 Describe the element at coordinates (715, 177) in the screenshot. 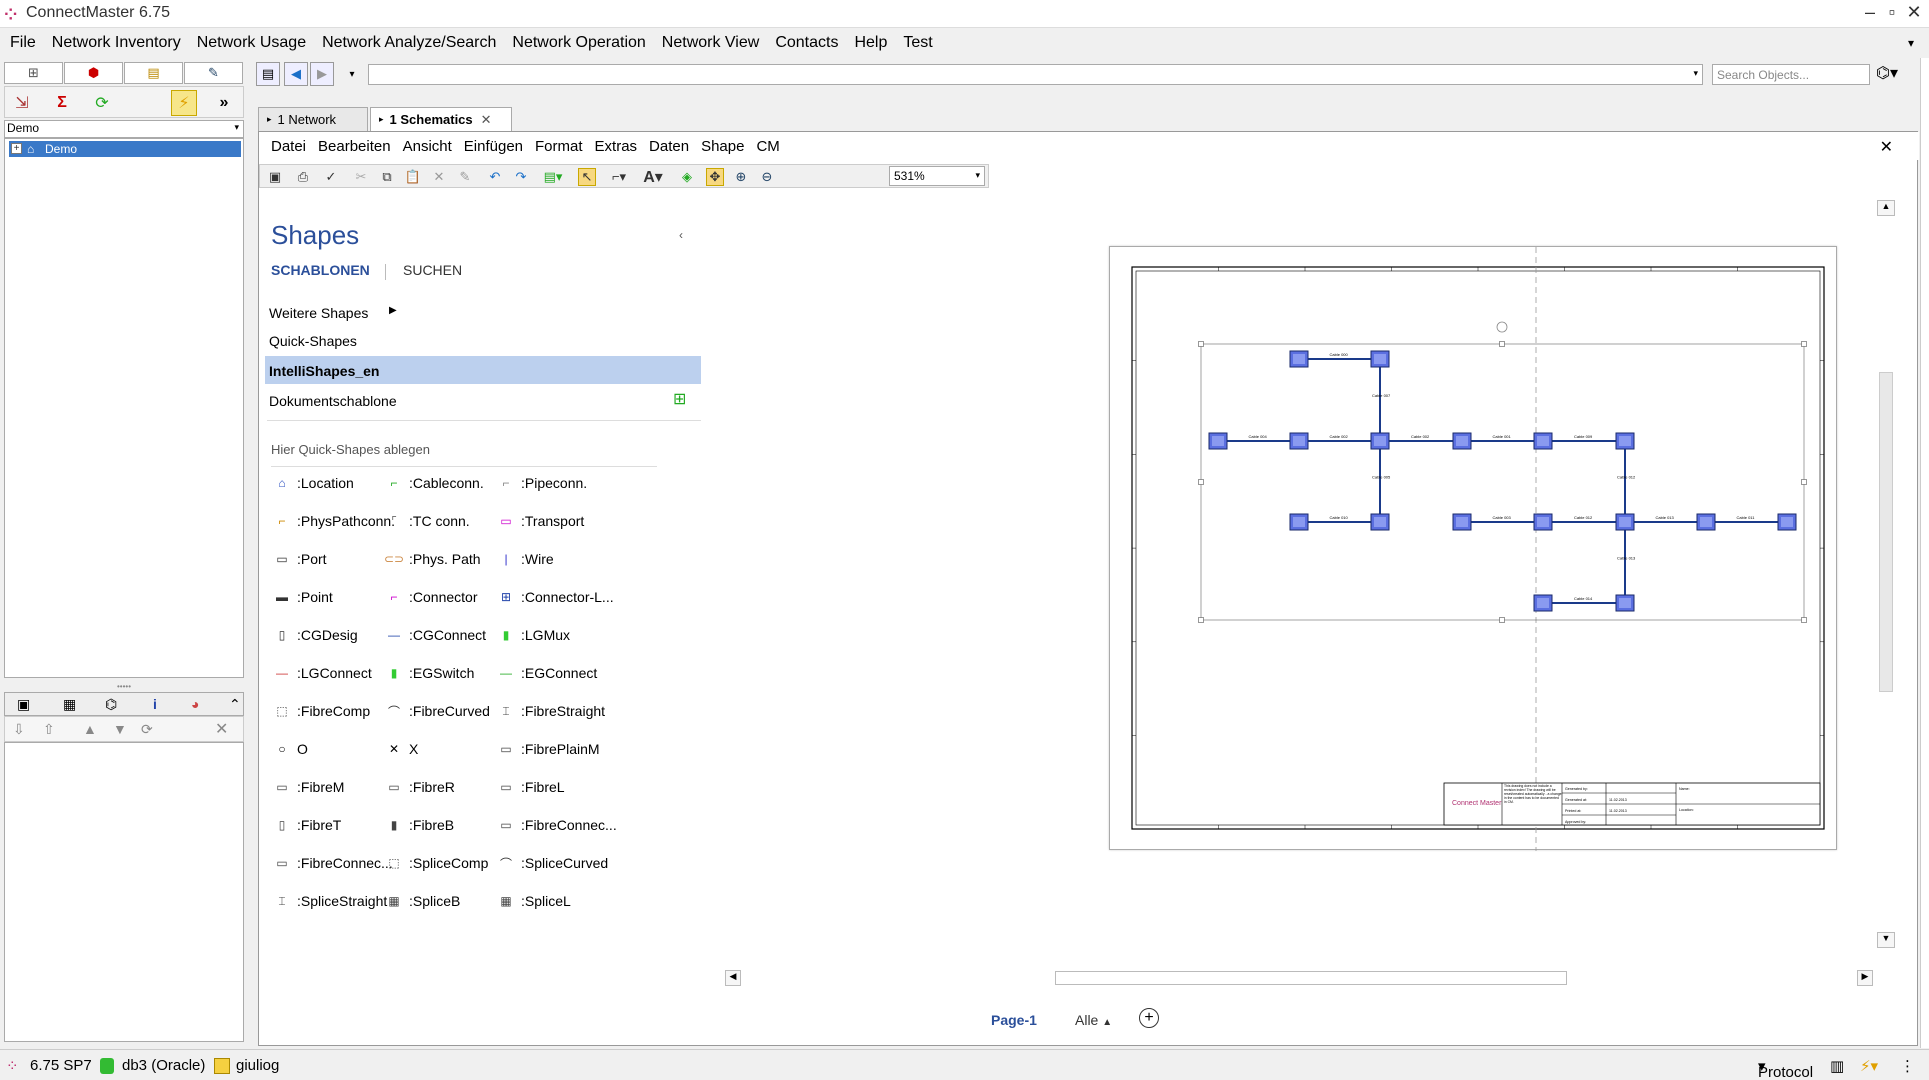

I see `pan-icon: ✥` at that location.